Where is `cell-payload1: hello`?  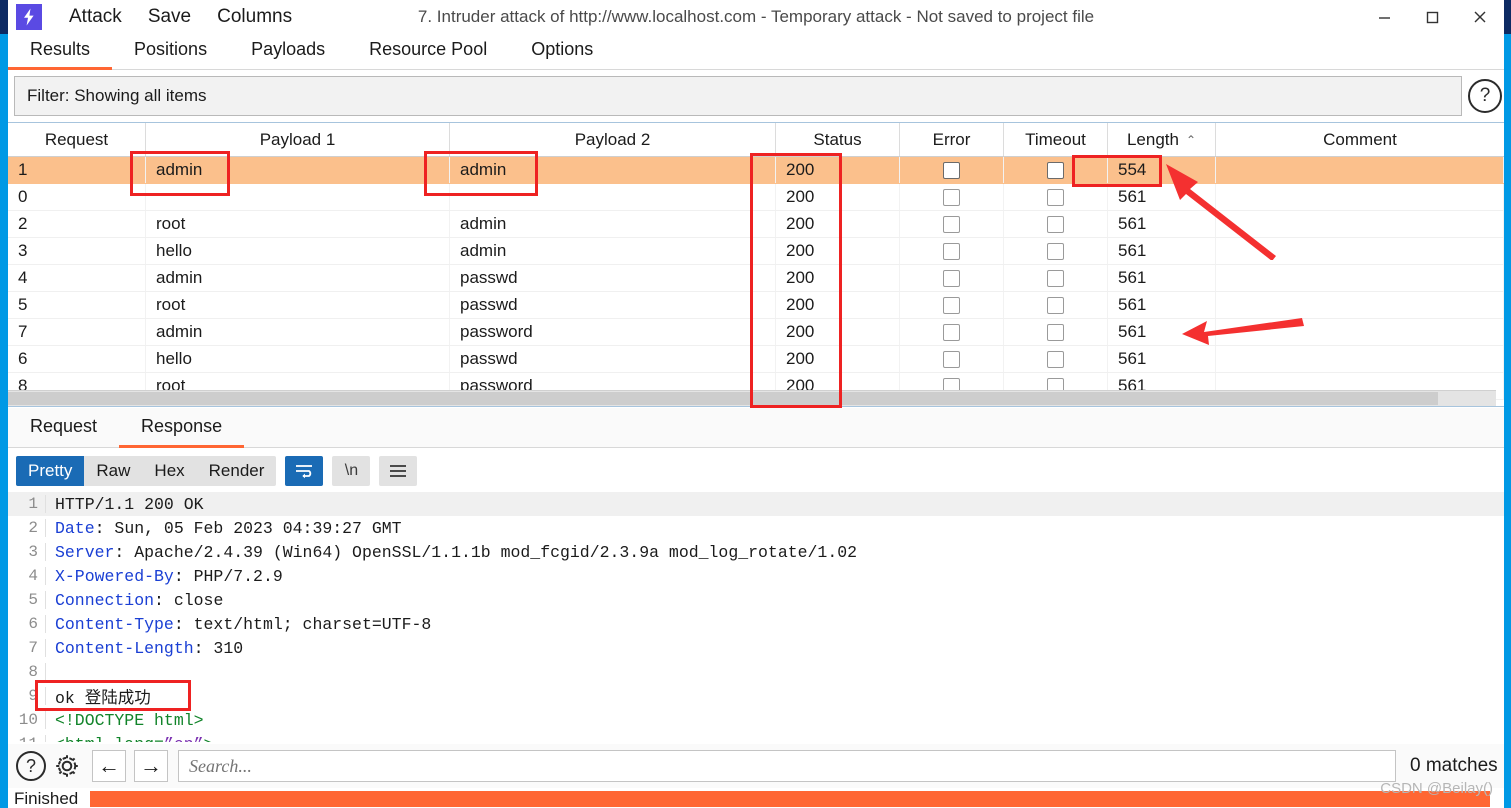
cell-payload1: hello is located at coordinates (298, 251).